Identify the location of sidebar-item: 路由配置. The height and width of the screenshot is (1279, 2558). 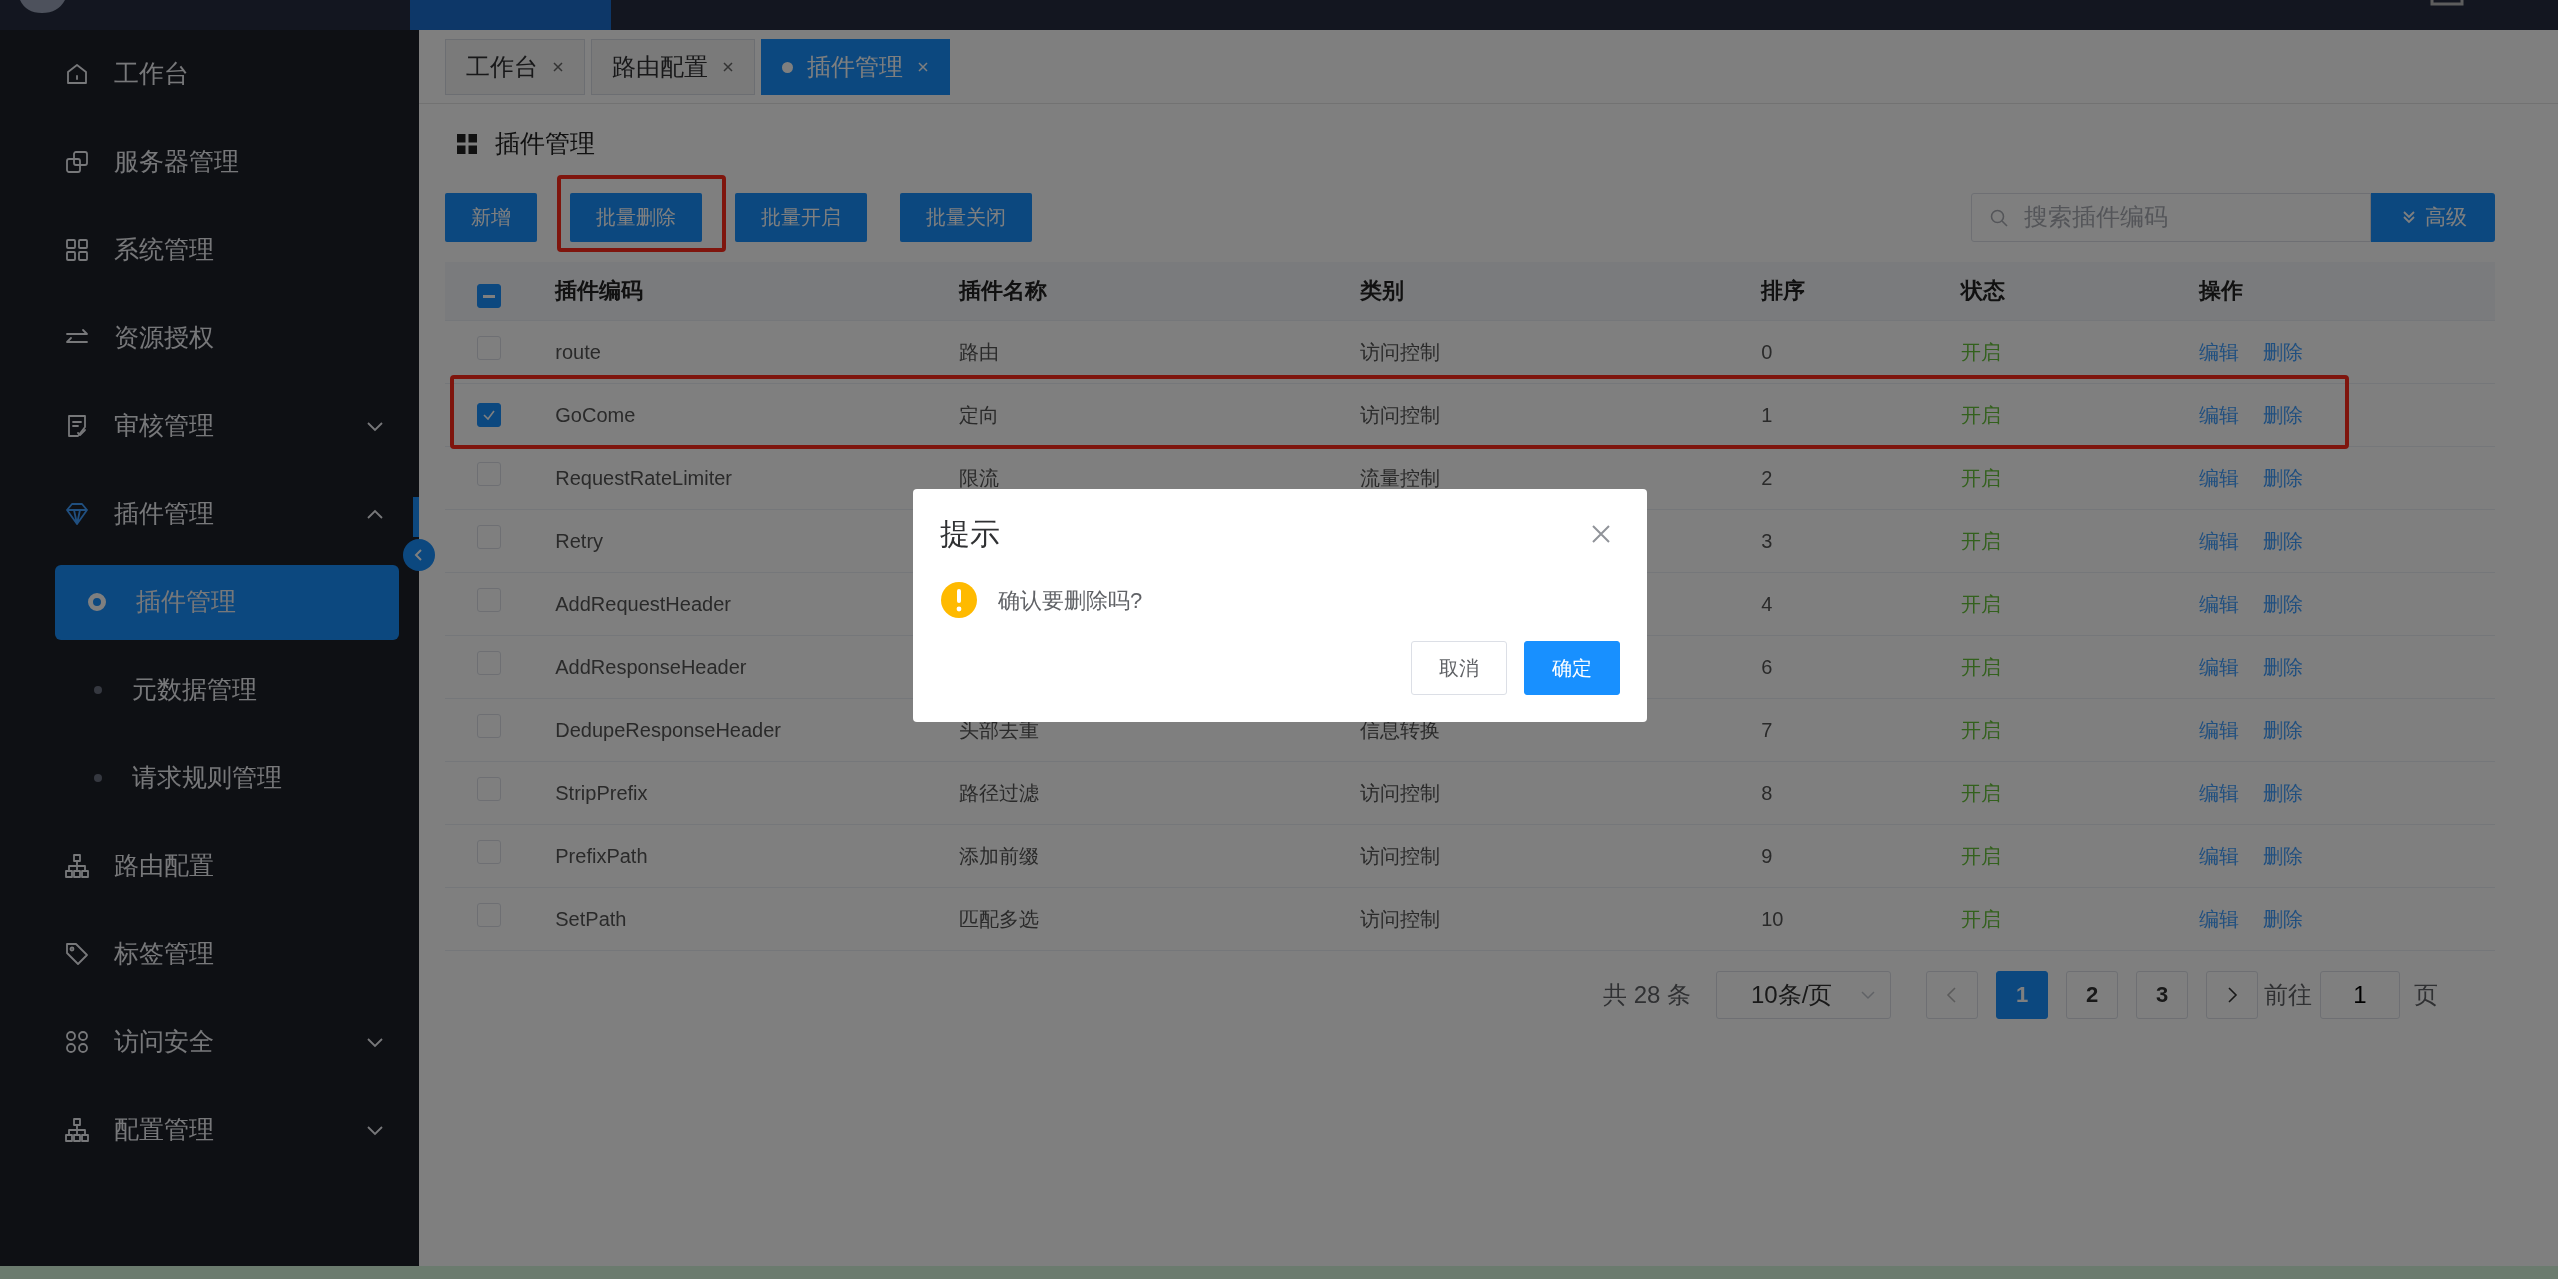
(199, 866).